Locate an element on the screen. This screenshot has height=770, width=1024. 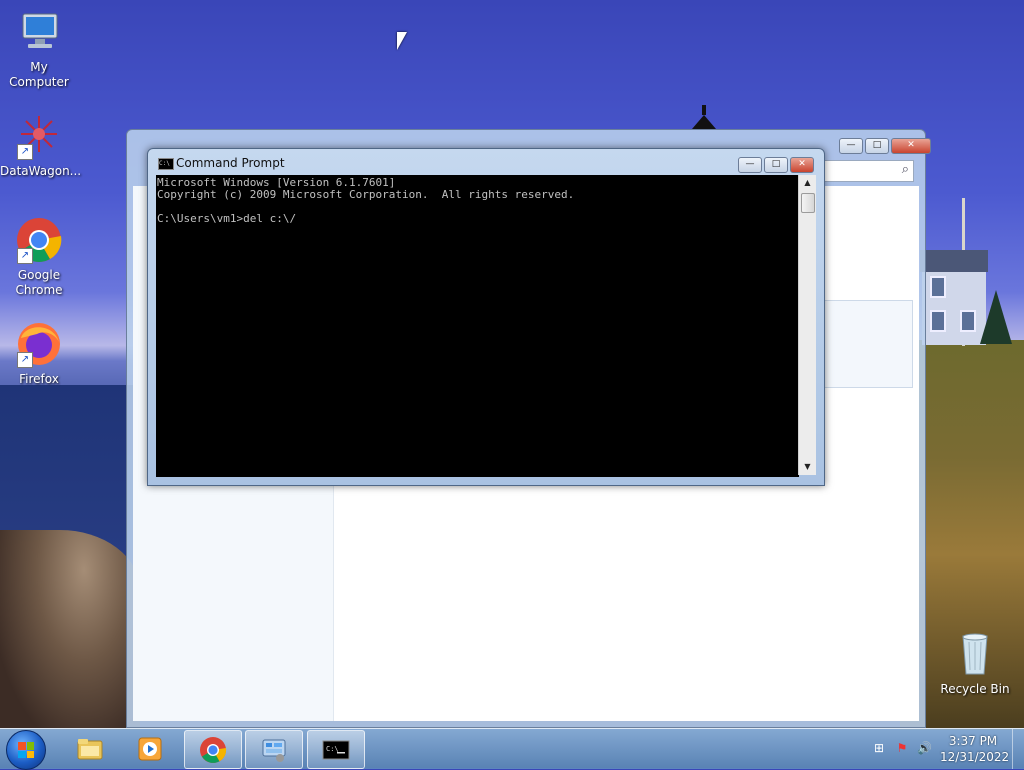
wallpaper-house is located at coordinates (954, 297).